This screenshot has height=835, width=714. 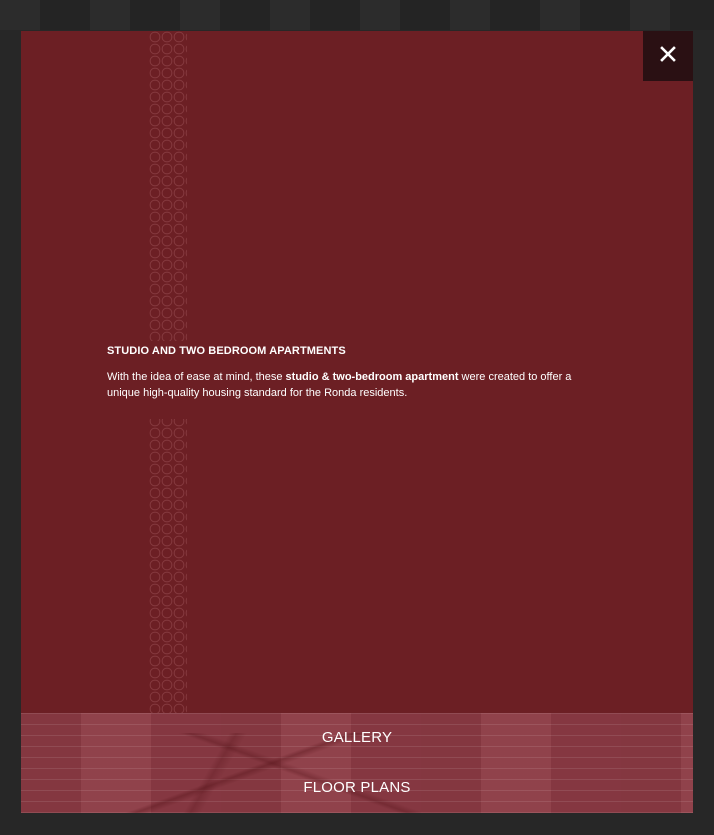 What do you see at coordinates (196, 377) in the screenshot?
I see `description-text-start: With the idea of ease at mind, these` at bounding box center [196, 377].